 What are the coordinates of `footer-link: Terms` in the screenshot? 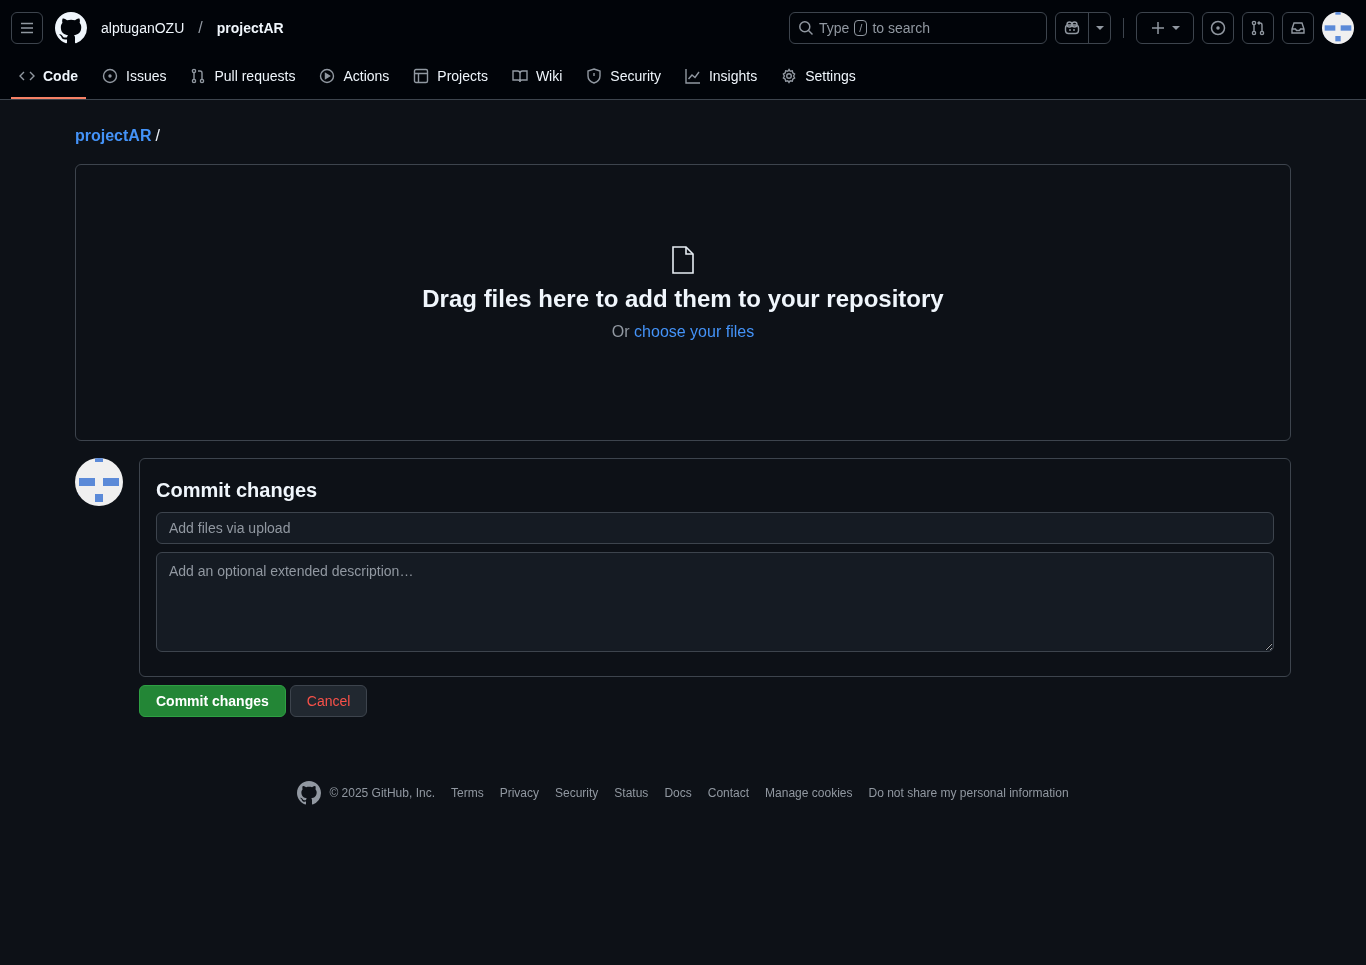 It's located at (467, 793).